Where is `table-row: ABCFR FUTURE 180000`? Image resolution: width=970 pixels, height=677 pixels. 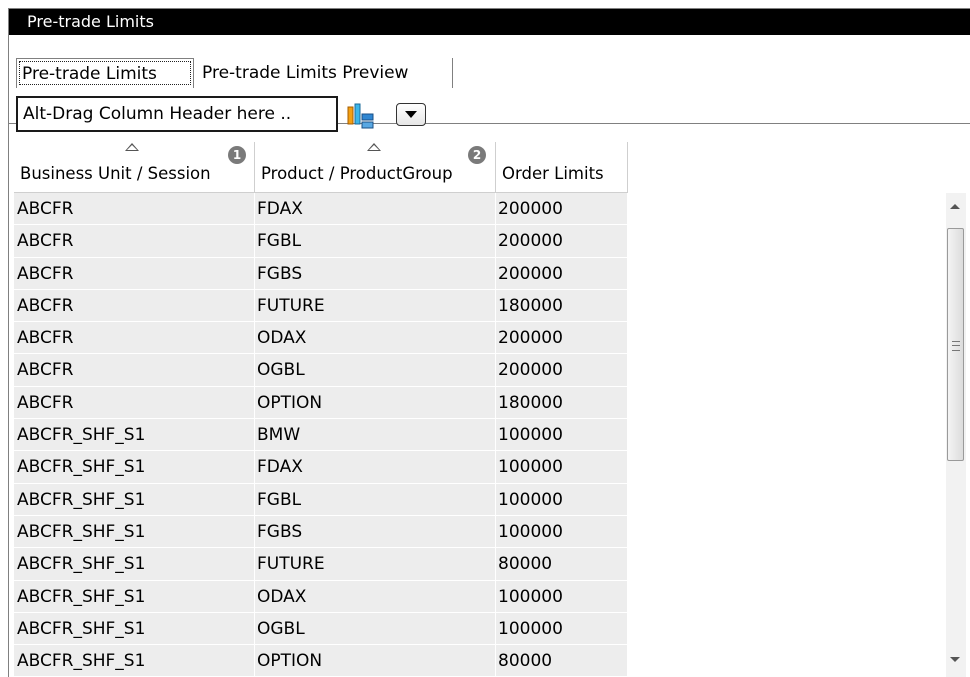 table-row: ABCFR FUTURE 180000 is located at coordinates (321, 306).